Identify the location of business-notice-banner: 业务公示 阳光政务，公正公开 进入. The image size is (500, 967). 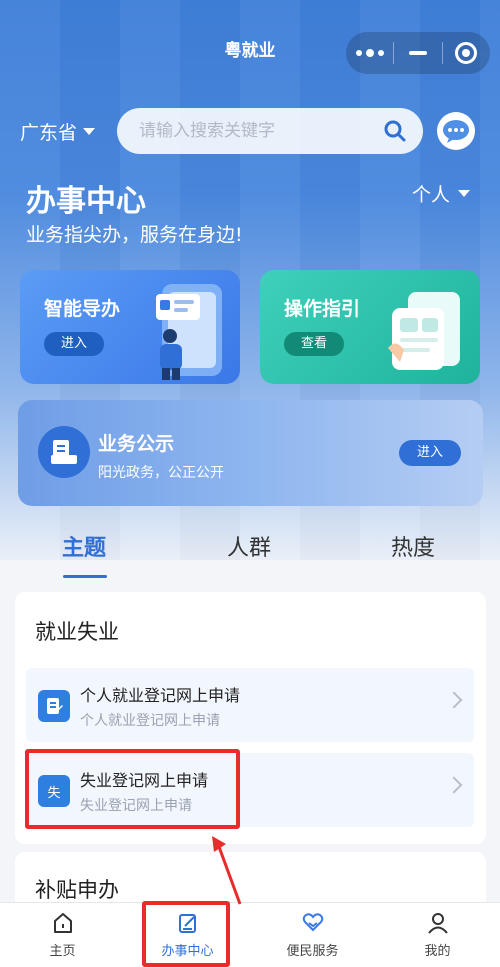
(250, 453).